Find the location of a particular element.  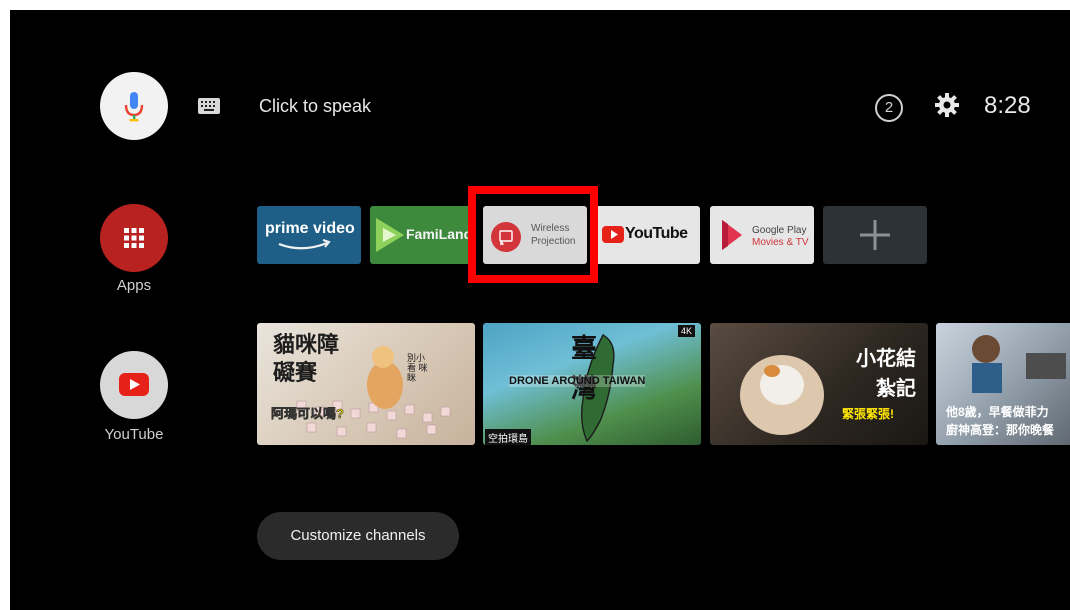

thumbnail-title: 小花結紮記 is located at coordinates (886, 373).